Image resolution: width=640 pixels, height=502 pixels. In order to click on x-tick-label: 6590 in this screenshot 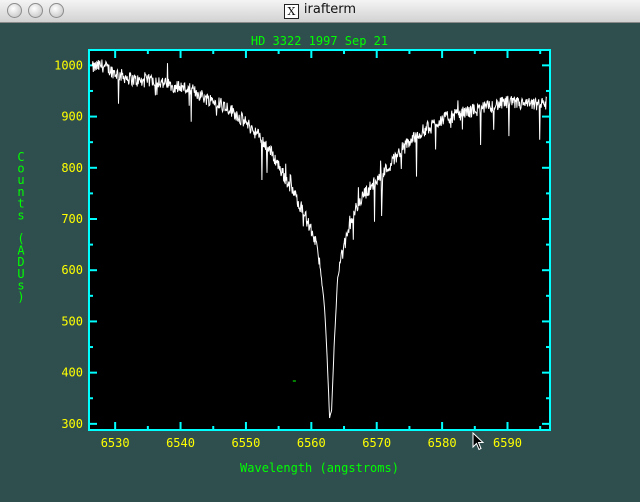, I will do `click(507, 443)`.